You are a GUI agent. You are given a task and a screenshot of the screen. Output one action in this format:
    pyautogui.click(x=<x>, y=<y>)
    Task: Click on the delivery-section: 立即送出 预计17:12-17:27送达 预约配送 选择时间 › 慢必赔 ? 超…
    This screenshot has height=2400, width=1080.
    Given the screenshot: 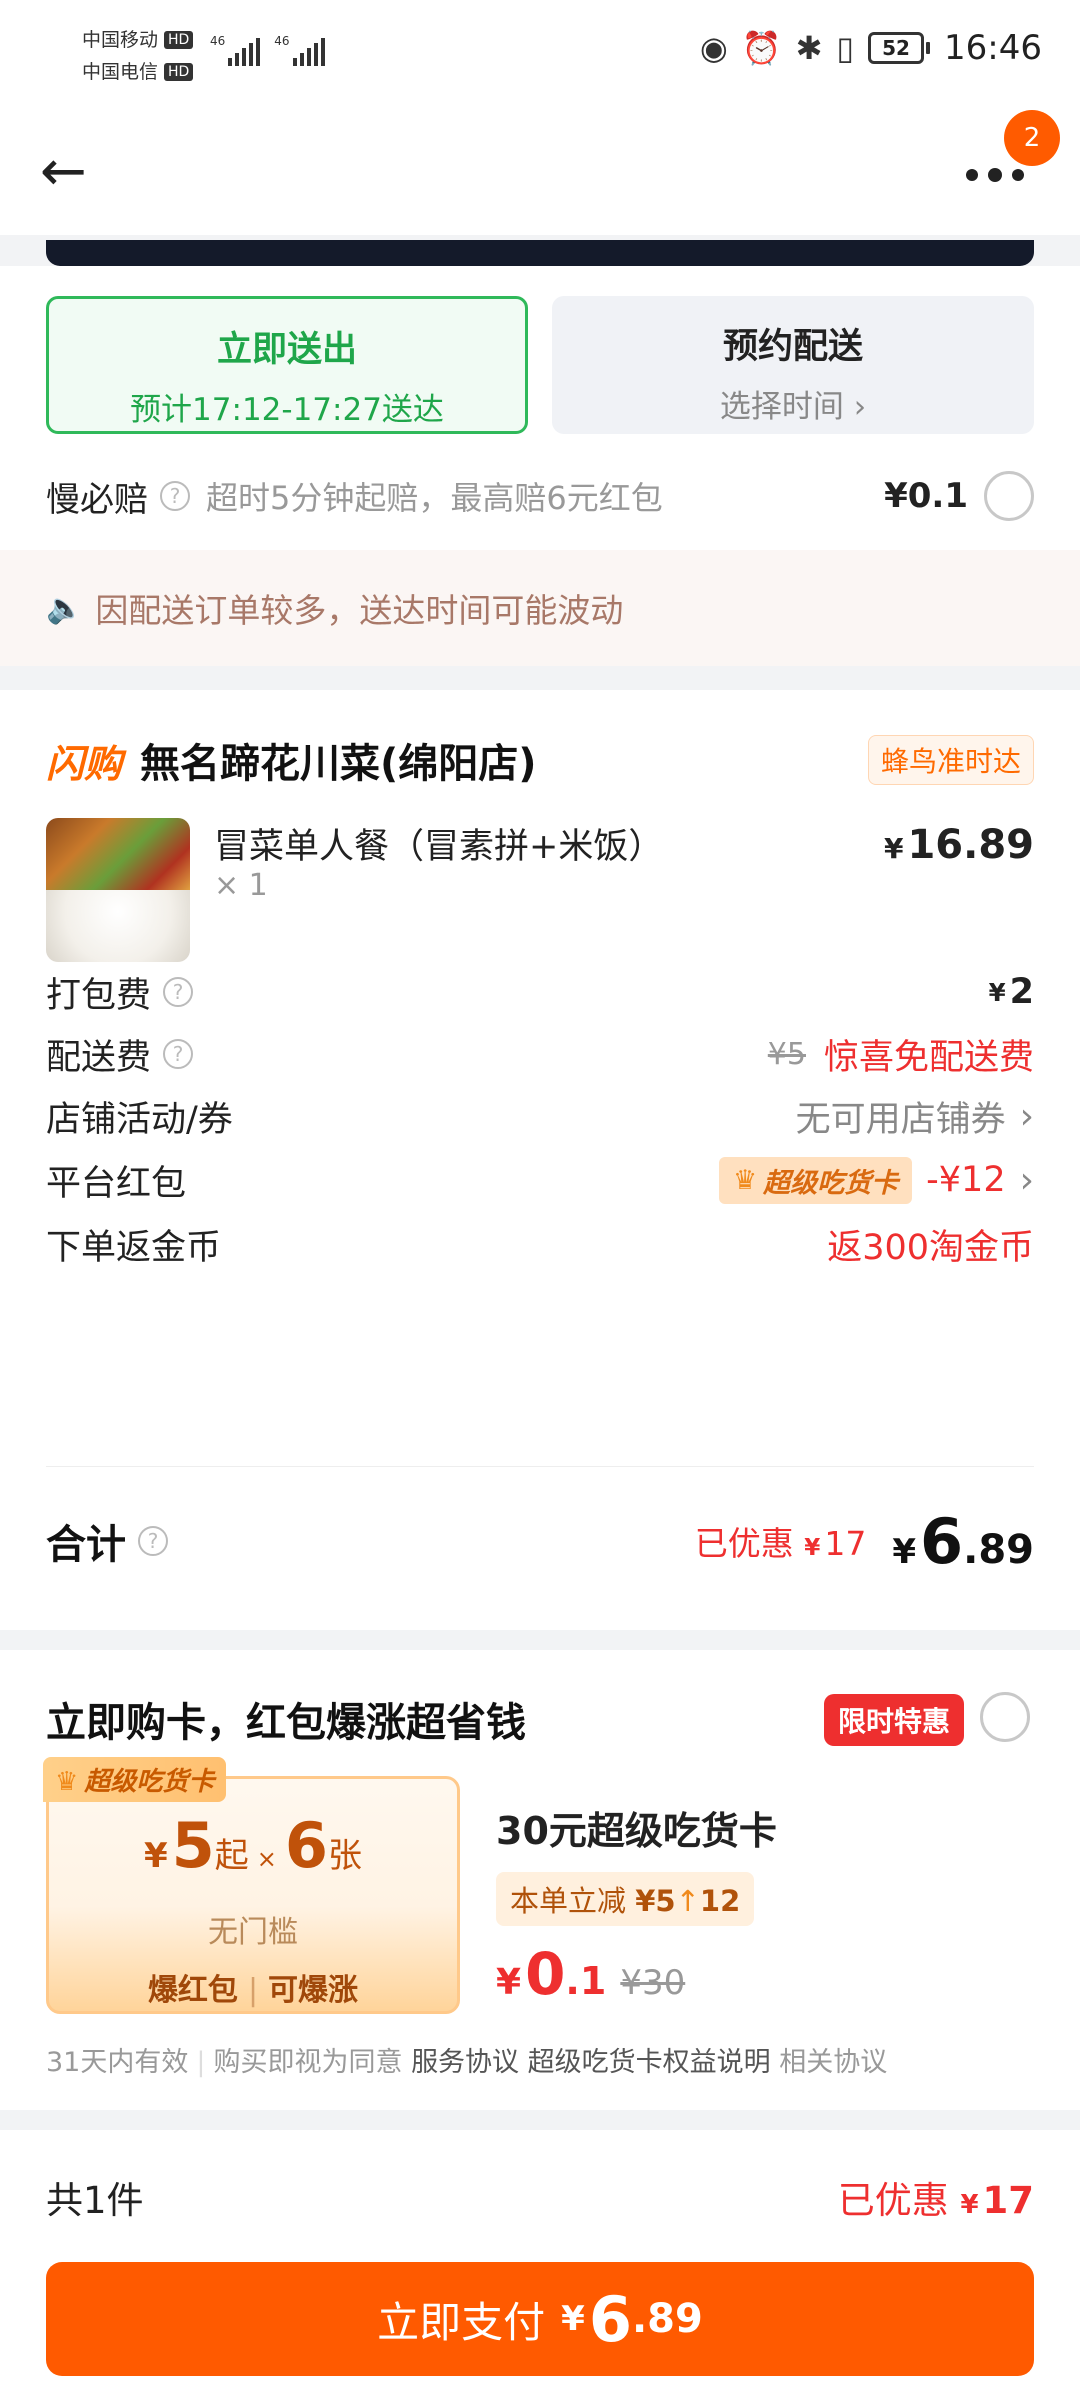 What is the action you would take?
    pyautogui.click(x=540, y=408)
    